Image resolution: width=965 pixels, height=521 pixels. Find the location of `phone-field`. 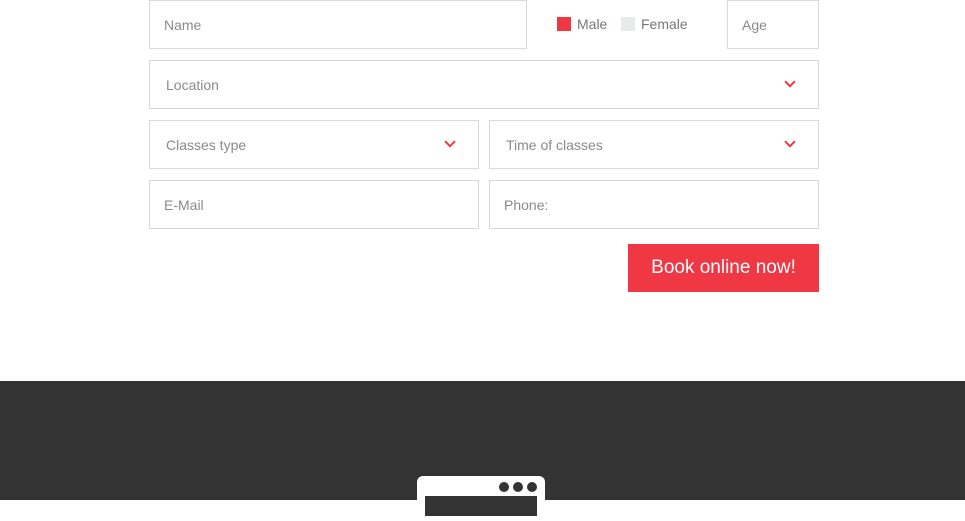

phone-field is located at coordinates (654, 204).